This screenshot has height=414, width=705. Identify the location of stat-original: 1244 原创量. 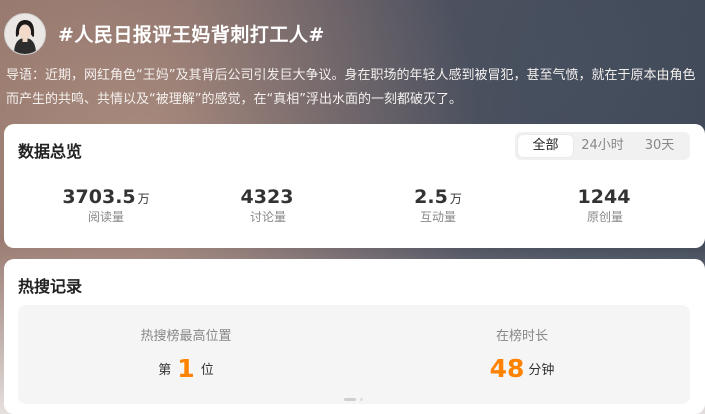
(605, 205).